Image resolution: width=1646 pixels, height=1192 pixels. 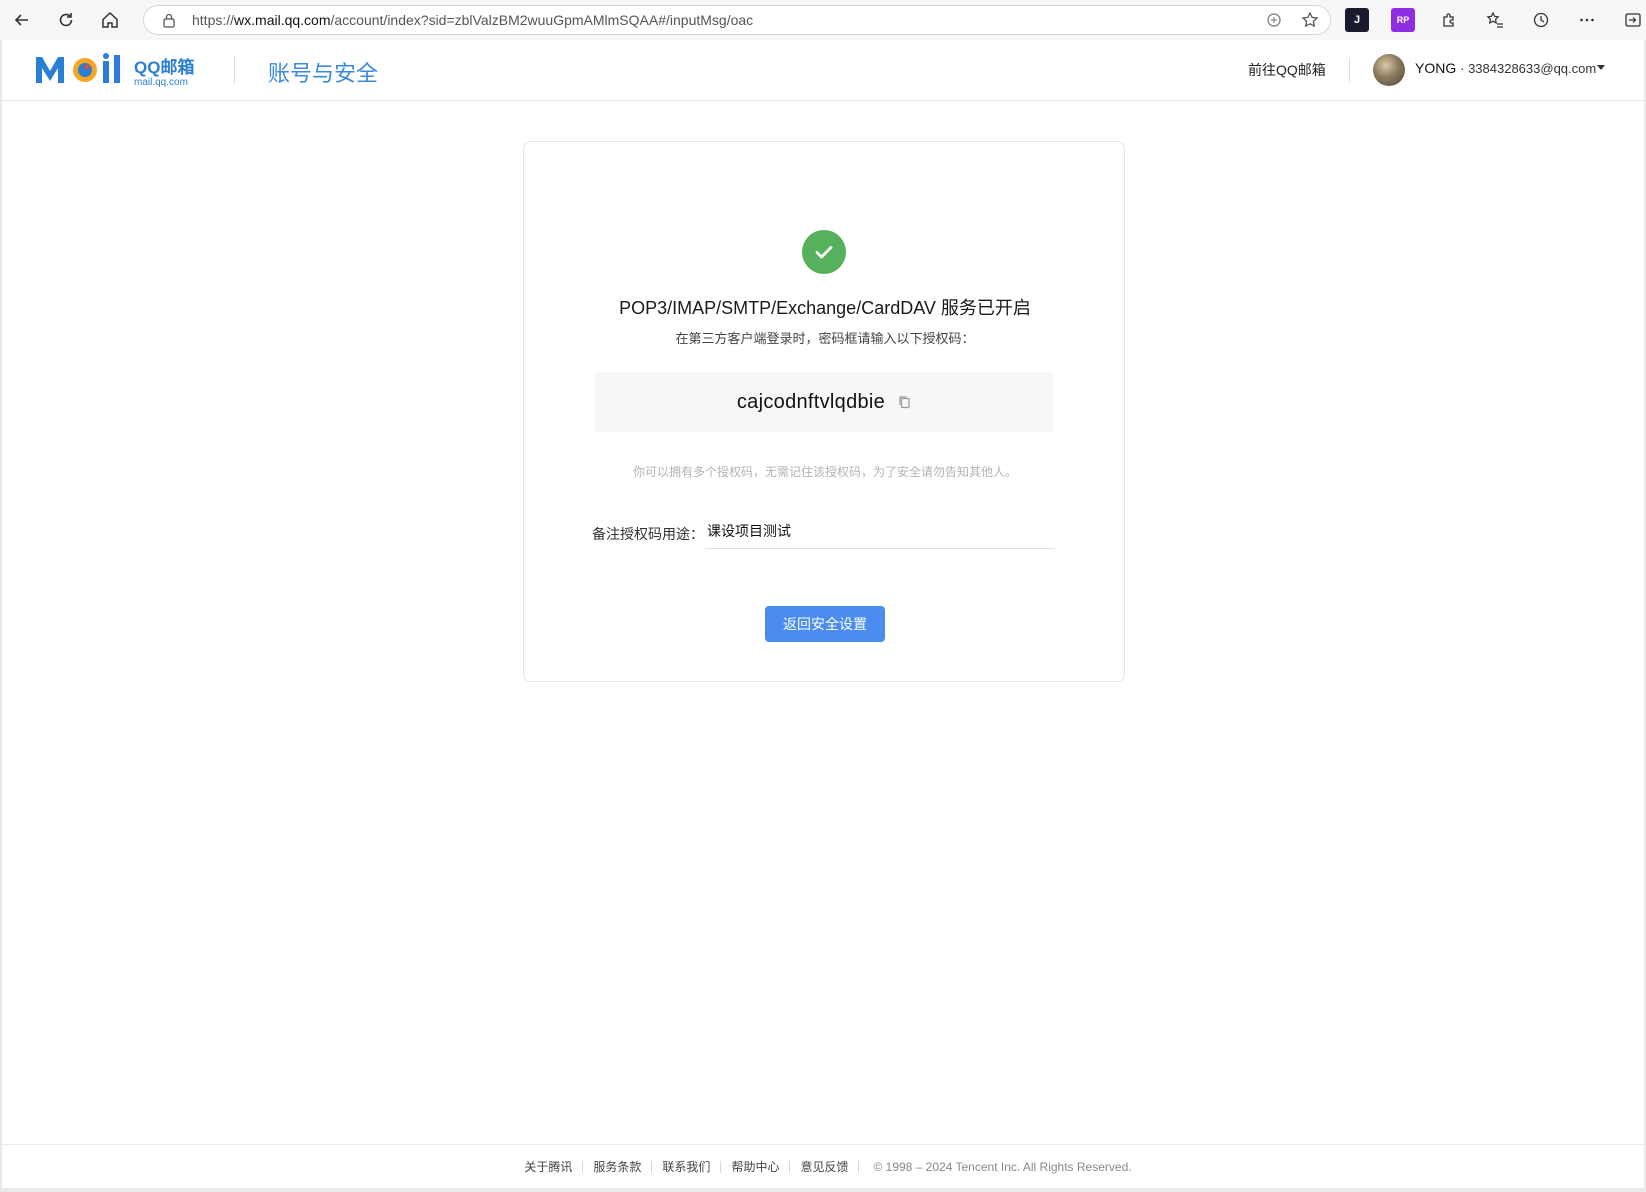 I want to click on home-icon, so click(x=110, y=20).